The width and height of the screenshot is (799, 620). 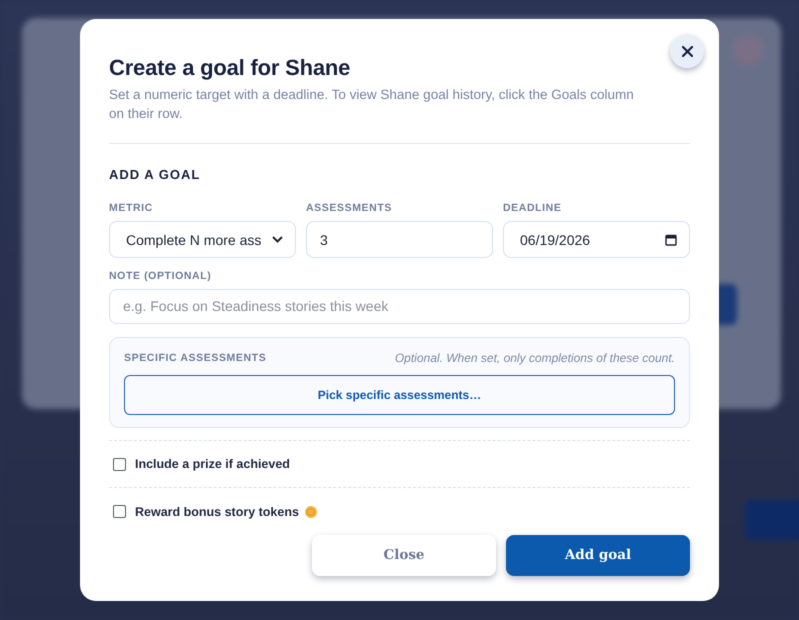 I want to click on field-label: ASSESSMENTS, so click(x=349, y=208).